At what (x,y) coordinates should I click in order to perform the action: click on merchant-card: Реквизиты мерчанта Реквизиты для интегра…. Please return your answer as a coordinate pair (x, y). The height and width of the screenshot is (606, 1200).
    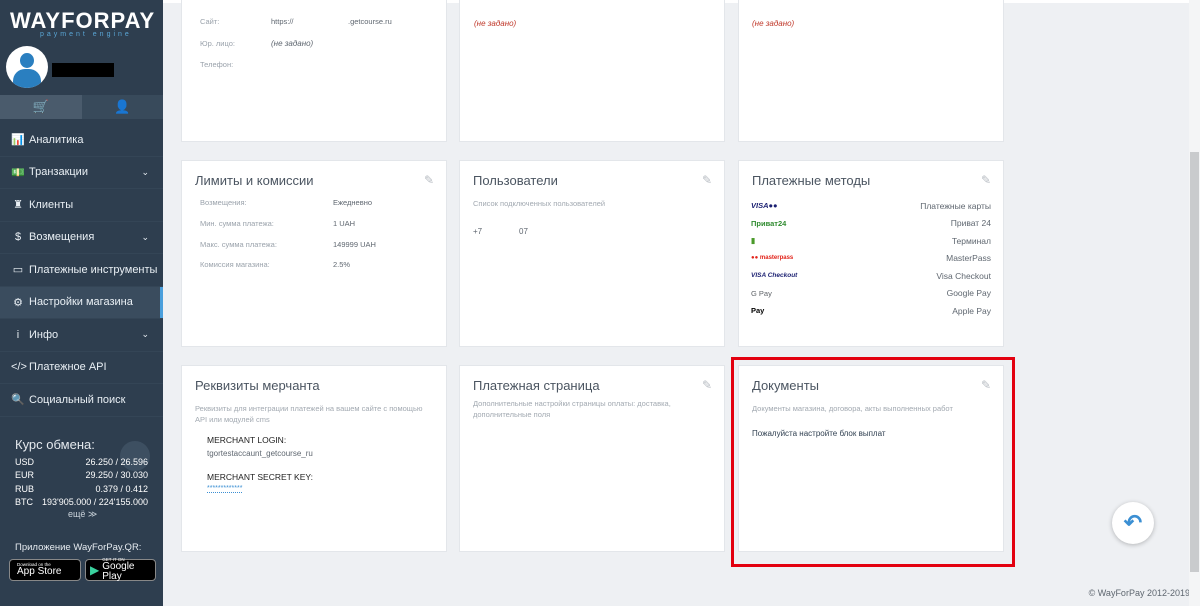
    Looking at the image, I should click on (314, 458).